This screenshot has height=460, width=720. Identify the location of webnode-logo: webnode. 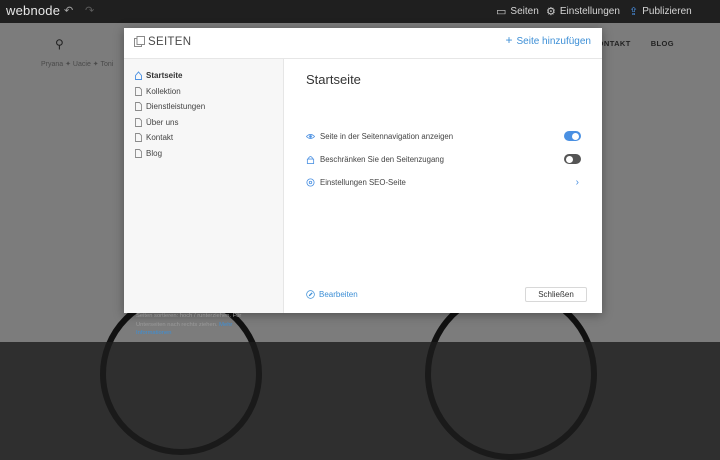
(33, 10).